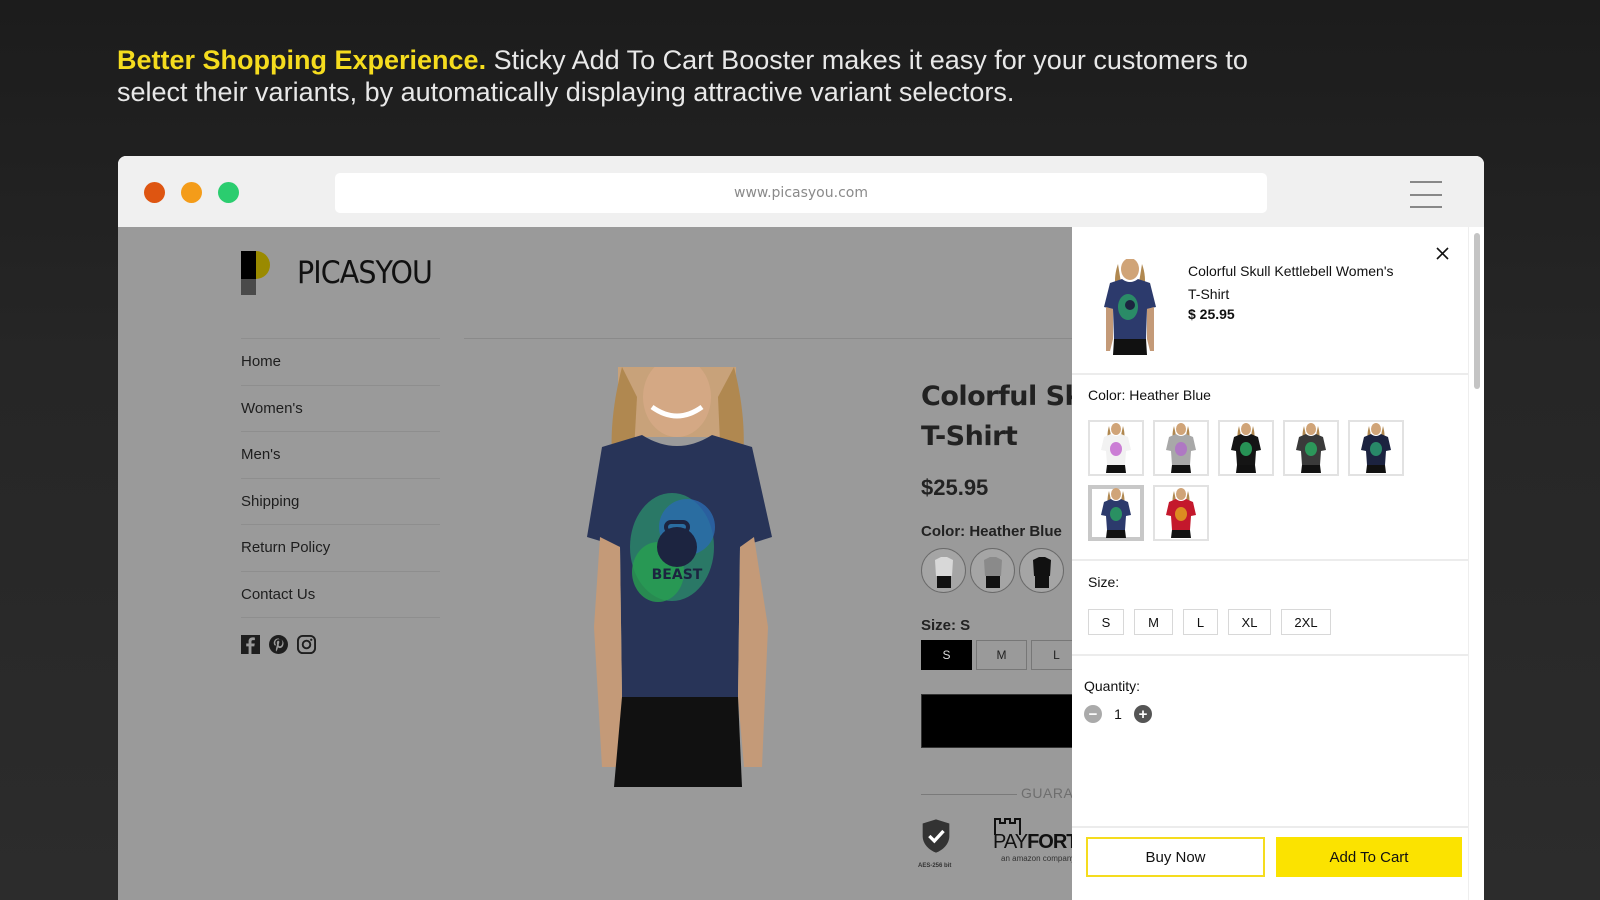  What do you see at coordinates (1477, 311) in the screenshot?
I see `scrollbar-thumb` at bounding box center [1477, 311].